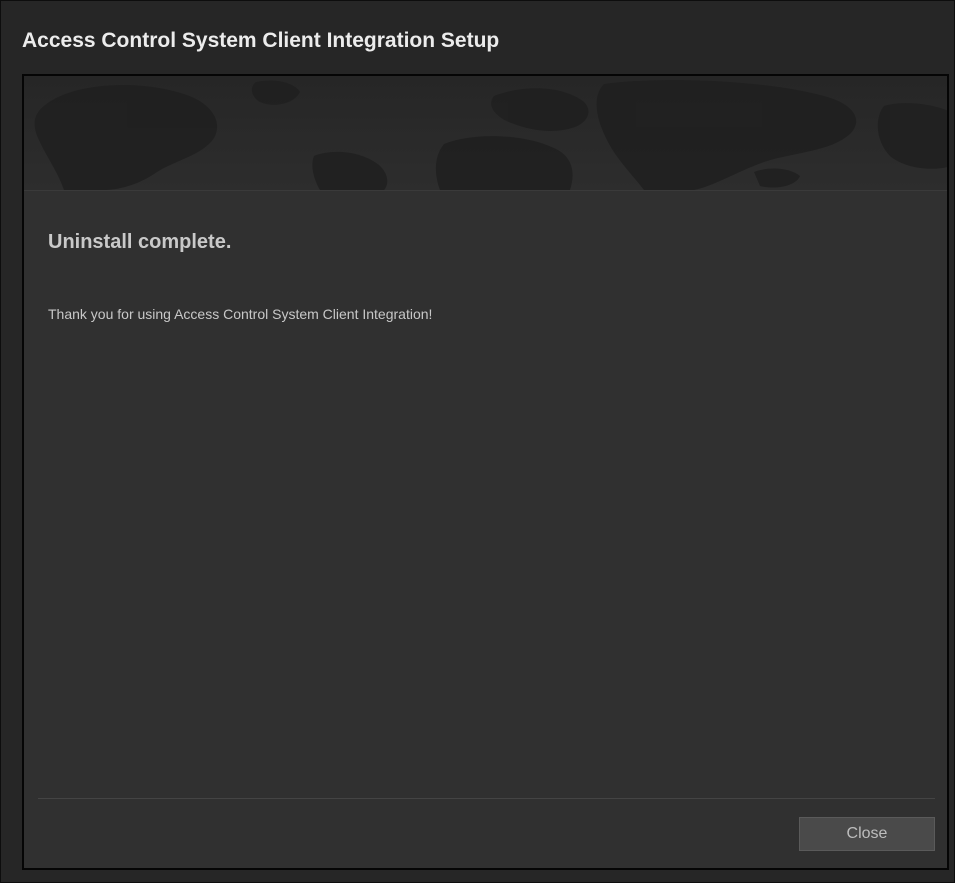 This screenshot has width=957, height=886. What do you see at coordinates (867, 834) in the screenshot?
I see `close-button: Close` at bounding box center [867, 834].